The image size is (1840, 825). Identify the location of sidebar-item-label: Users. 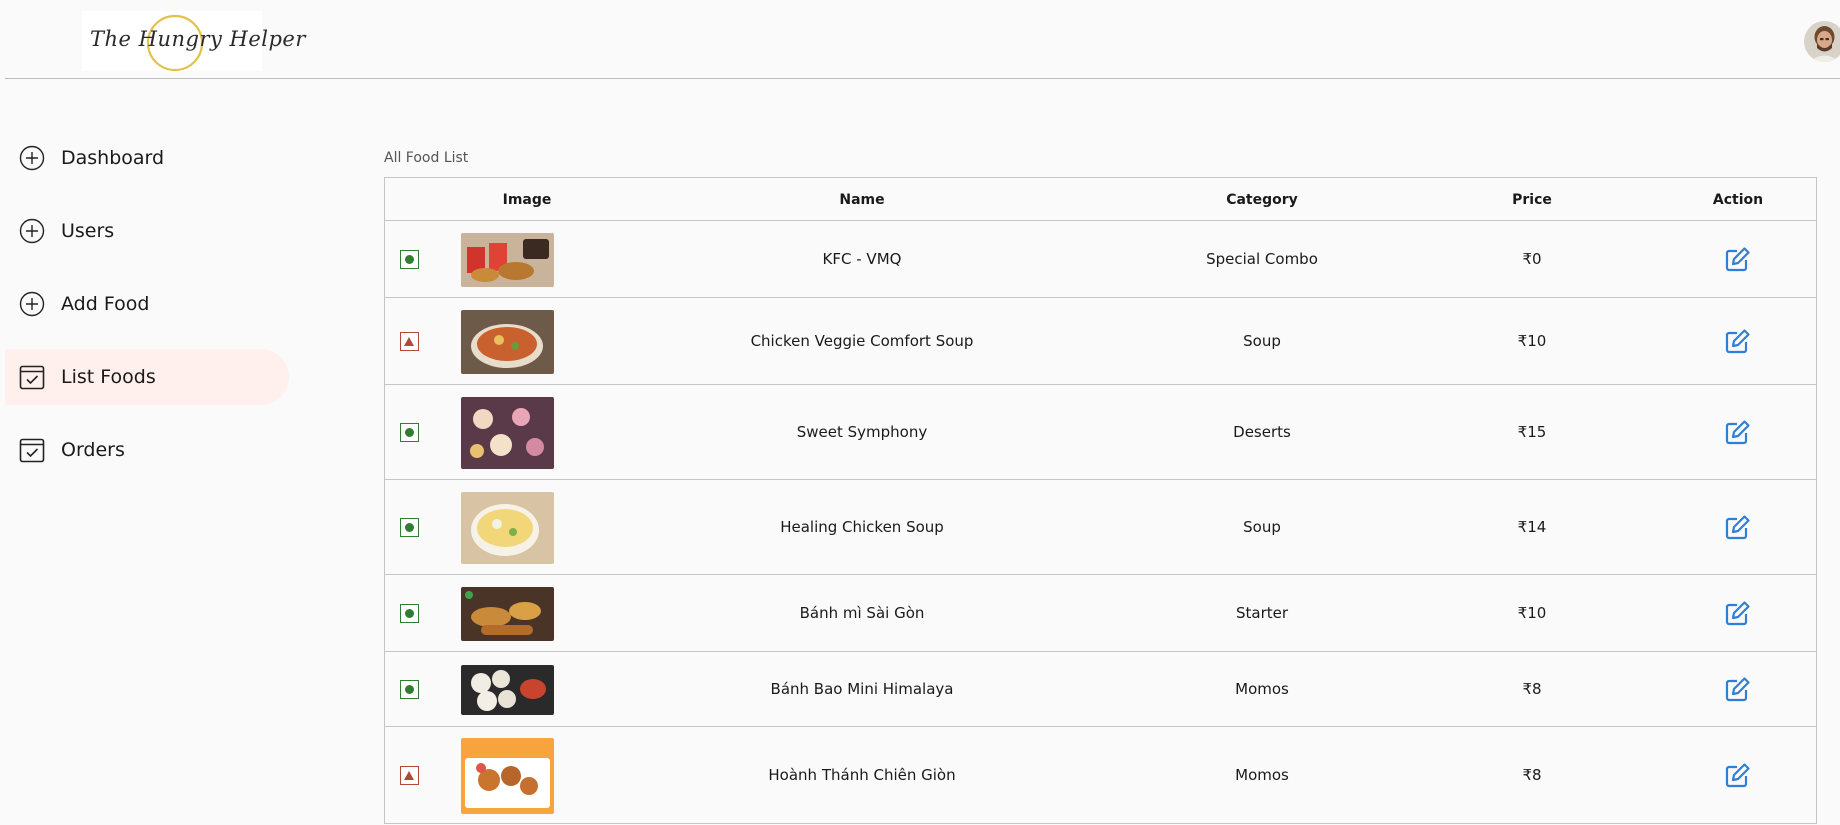
(88, 231).